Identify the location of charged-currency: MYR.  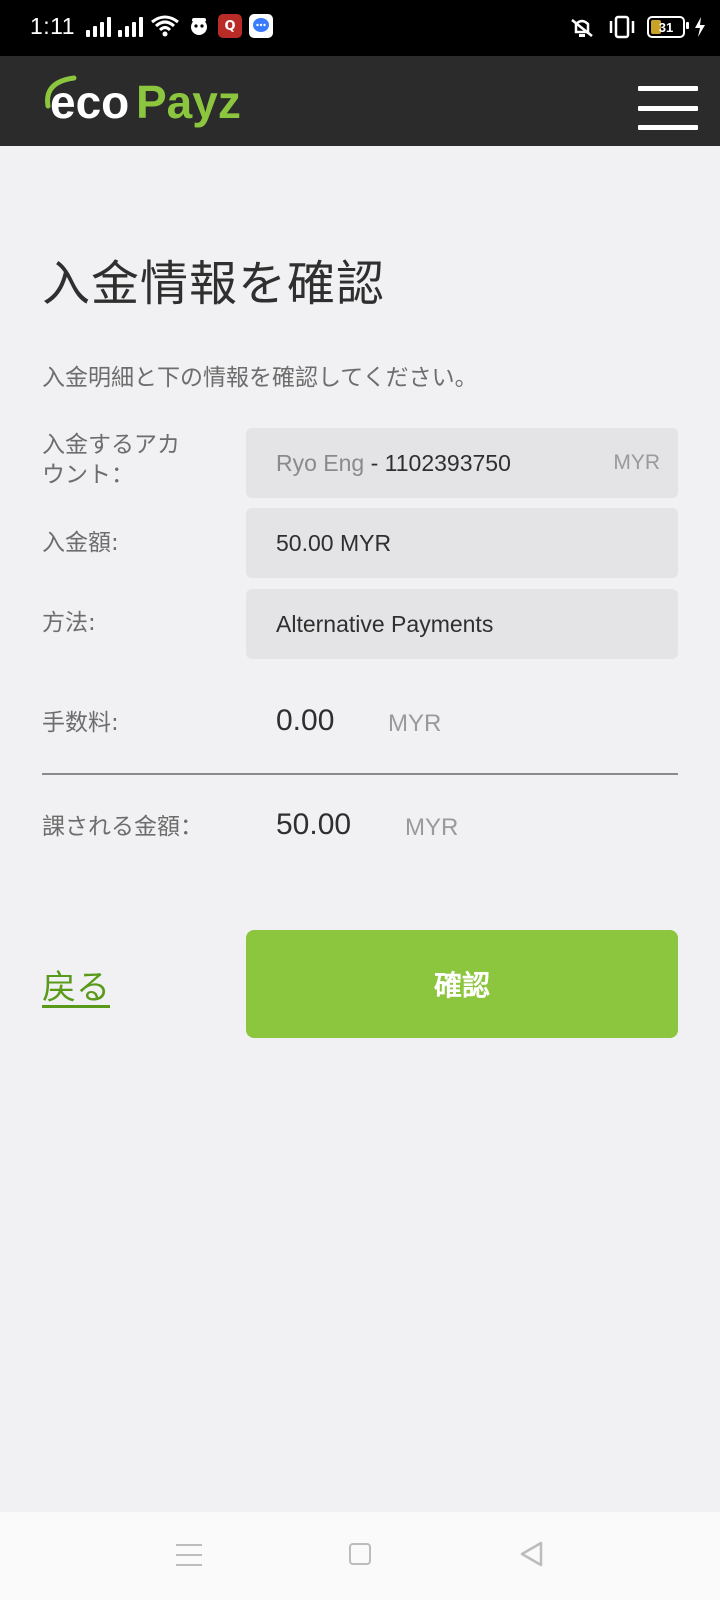
(432, 827).